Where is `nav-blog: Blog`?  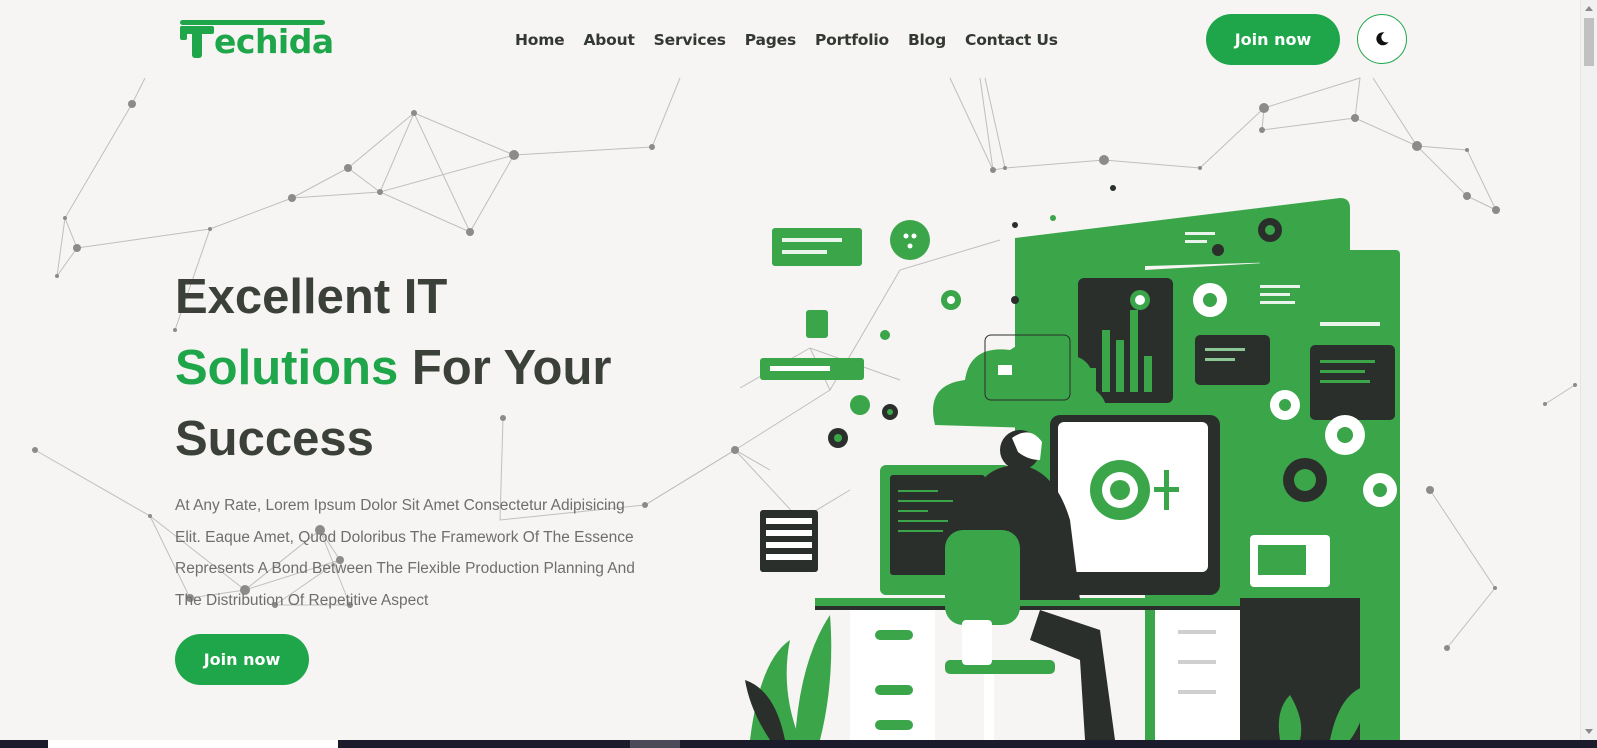 nav-blog: Blog is located at coordinates (927, 40).